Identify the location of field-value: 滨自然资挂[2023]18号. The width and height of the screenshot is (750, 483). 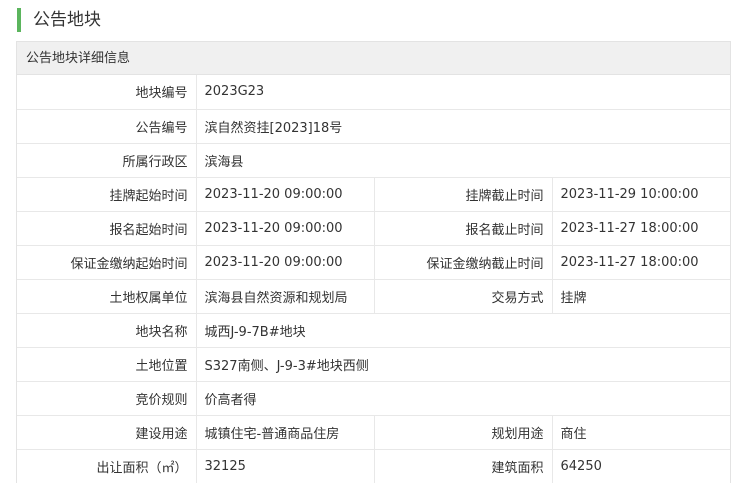
(463, 126).